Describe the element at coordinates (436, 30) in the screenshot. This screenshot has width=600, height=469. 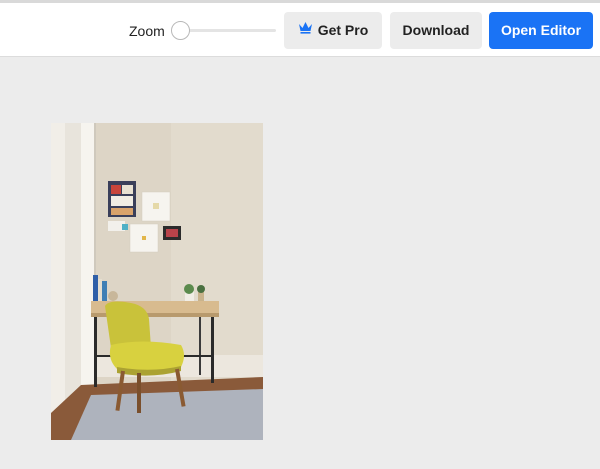
I see `download-button: Download` at that location.